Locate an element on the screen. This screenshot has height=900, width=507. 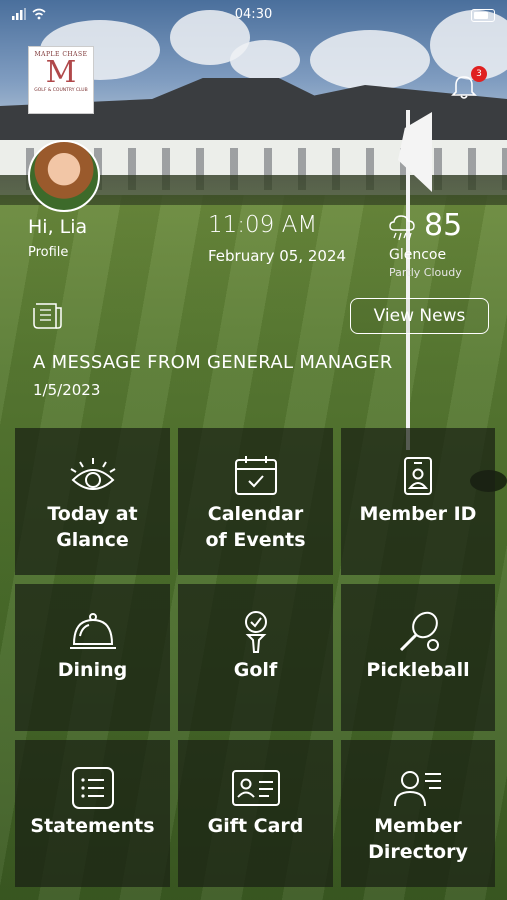
list-icon is located at coordinates (92, 788).